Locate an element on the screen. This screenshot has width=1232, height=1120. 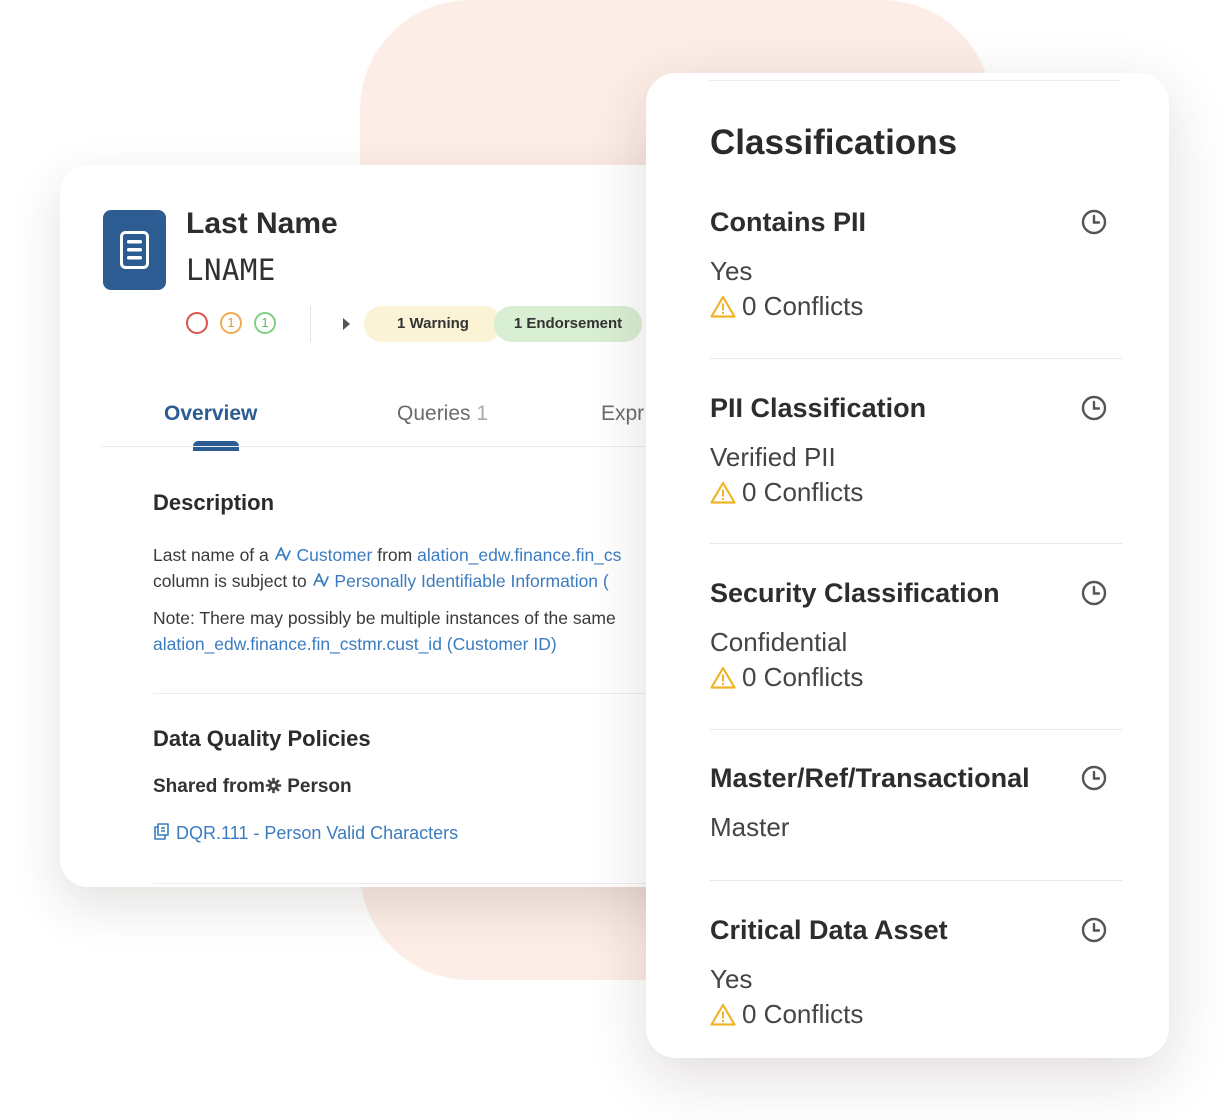
shared-from-value: Person is located at coordinates (319, 786).